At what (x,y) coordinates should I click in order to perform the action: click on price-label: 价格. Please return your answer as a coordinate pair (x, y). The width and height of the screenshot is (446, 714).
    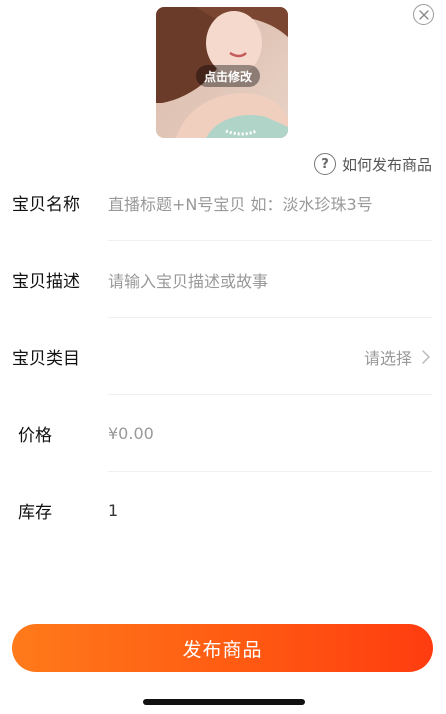
    Looking at the image, I should click on (35, 436).